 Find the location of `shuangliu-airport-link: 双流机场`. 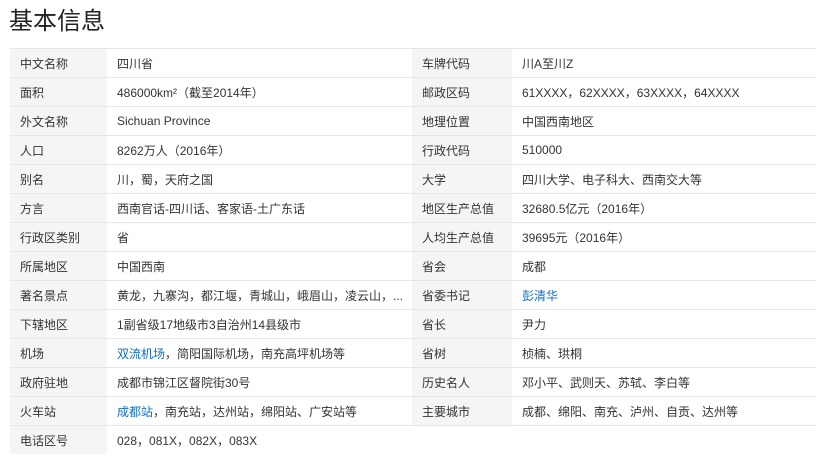

shuangliu-airport-link: 双流机场 is located at coordinates (141, 354).